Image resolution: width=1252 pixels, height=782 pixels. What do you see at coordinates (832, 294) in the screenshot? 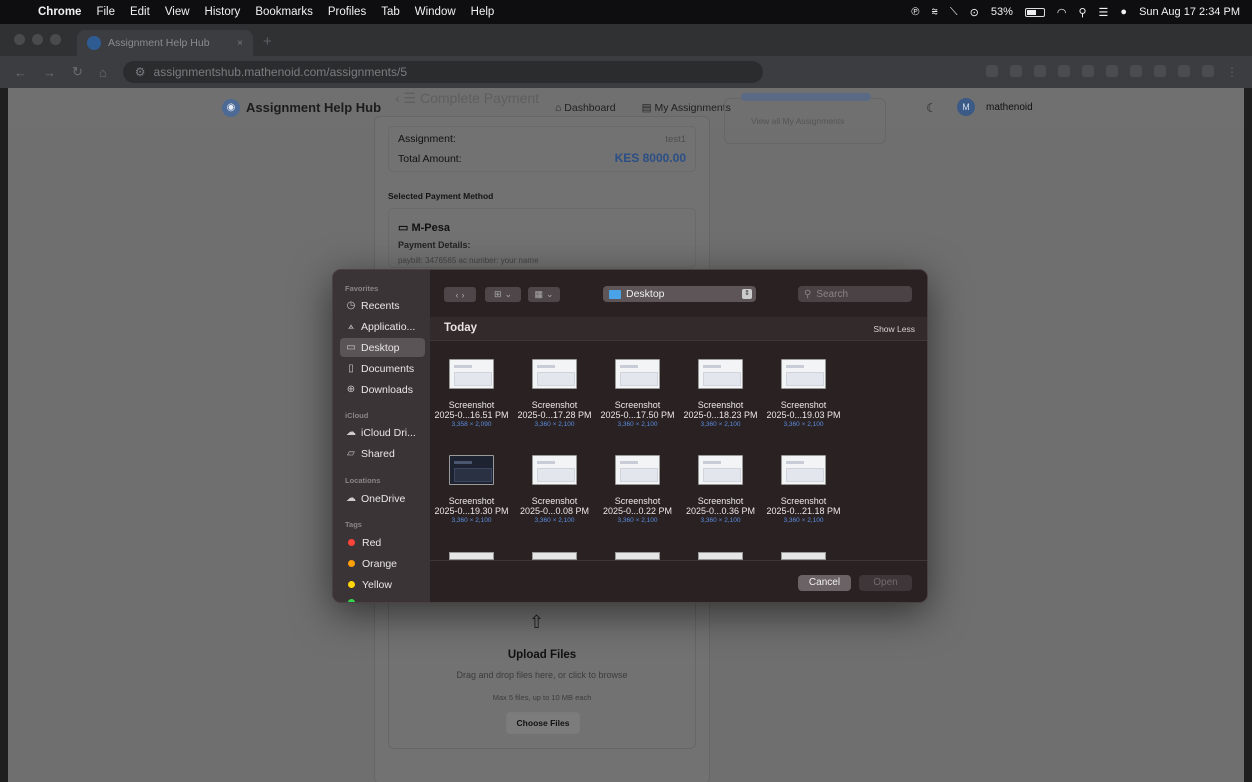
I see `search-placeholder: Search` at bounding box center [832, 294].